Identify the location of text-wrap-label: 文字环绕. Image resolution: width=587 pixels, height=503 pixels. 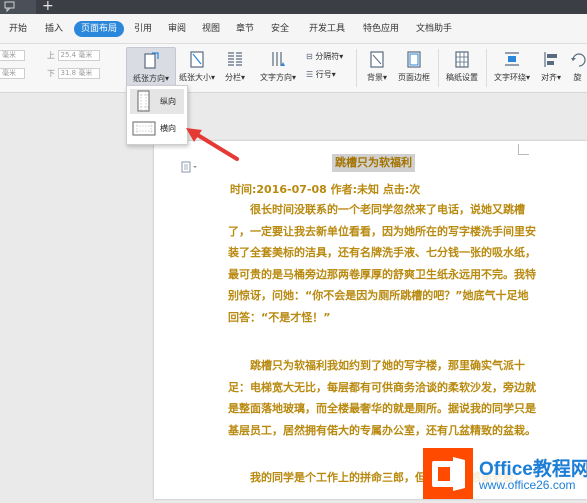
(509, 77).